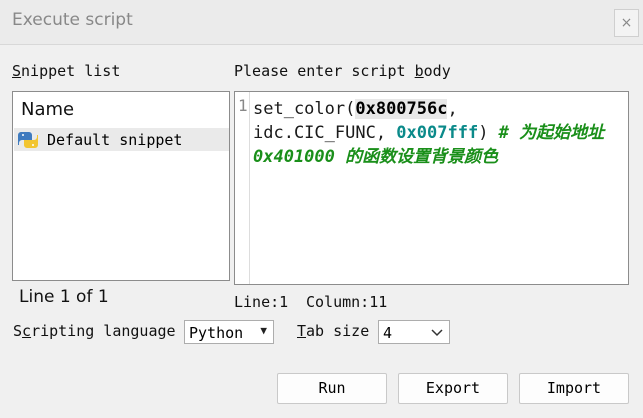 The image size is (643, 418). Describe the element at coordinates (261, 302) in the screenshot. I see `cursor-line: Line:1` at that location.